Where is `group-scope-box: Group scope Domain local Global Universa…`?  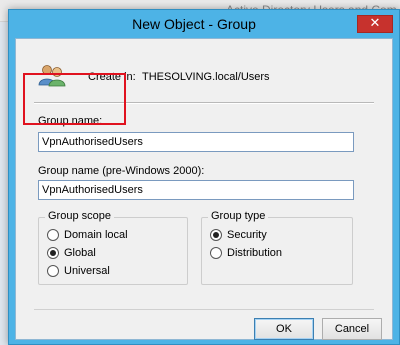
group-scope-box: Group scope Domain local Global Universa… is located at coordinates (113, 247).